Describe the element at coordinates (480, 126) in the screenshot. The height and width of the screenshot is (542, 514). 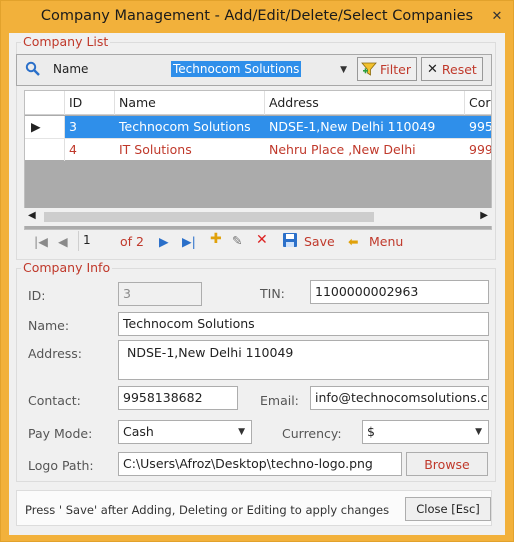
I see `cell-contact: 9958` at that location.